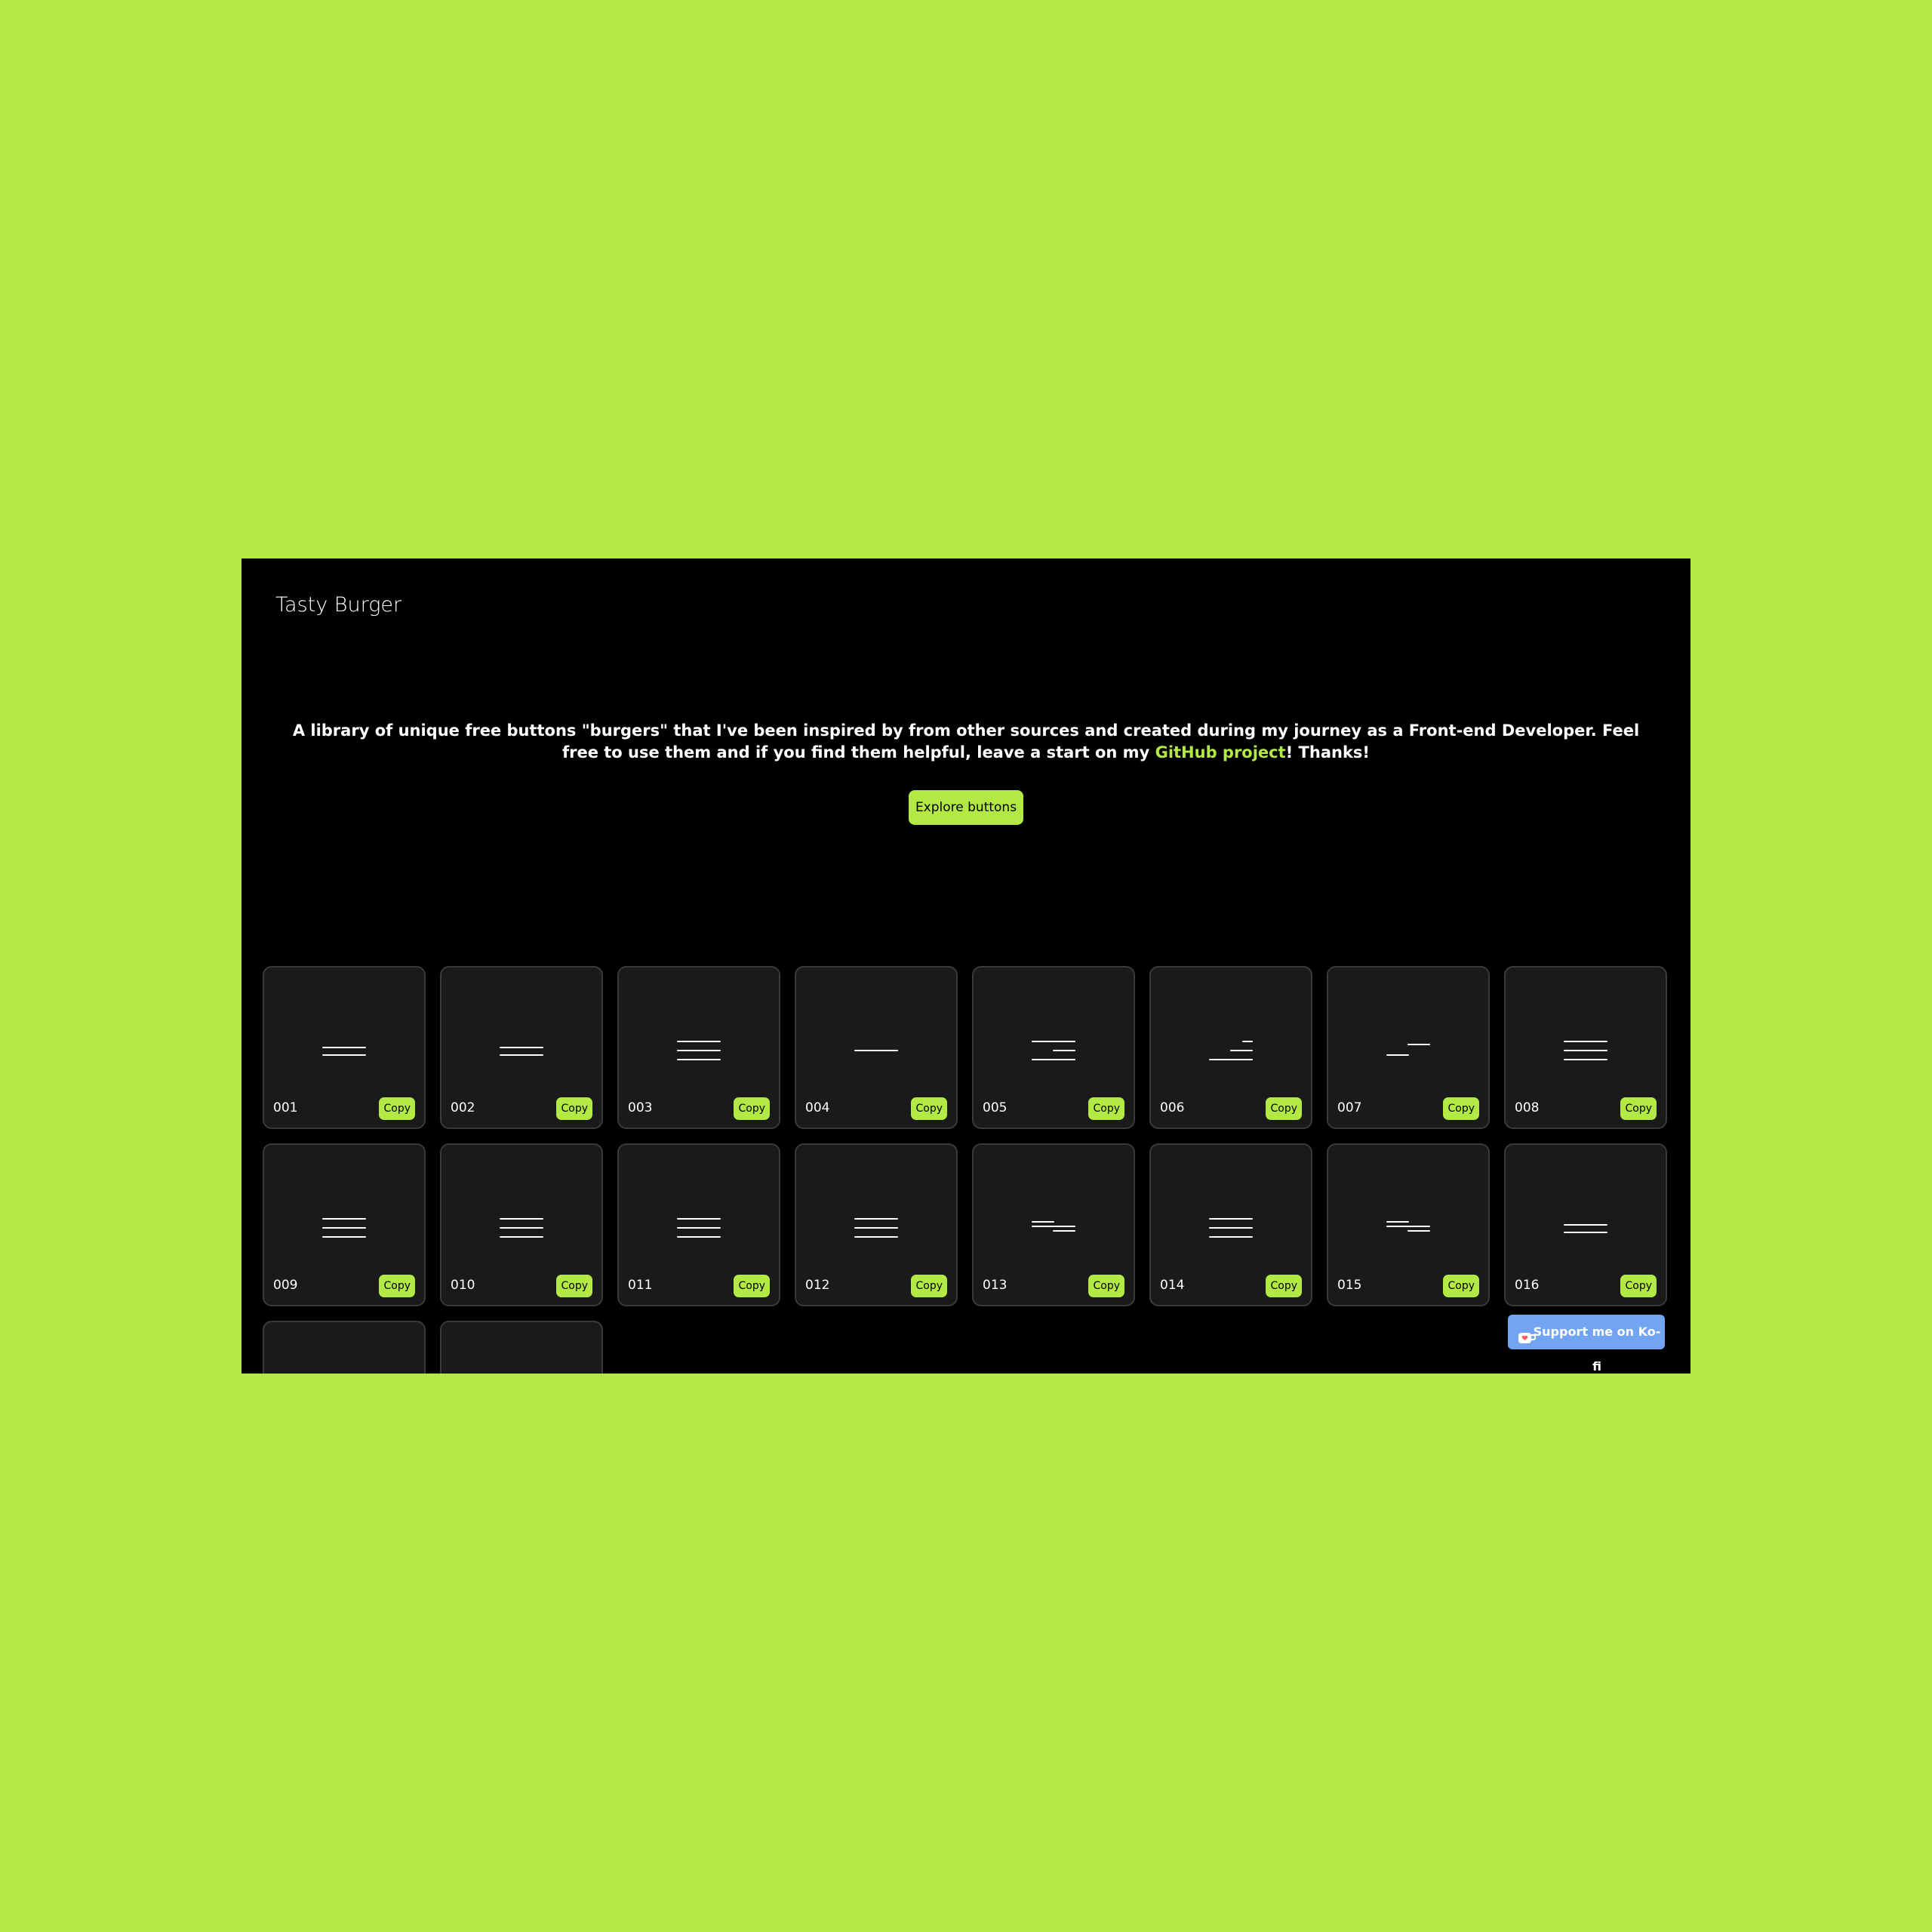 This screenshot has width=1932, height=1932. I want to click on single-line-icon, so click(876, 1050).